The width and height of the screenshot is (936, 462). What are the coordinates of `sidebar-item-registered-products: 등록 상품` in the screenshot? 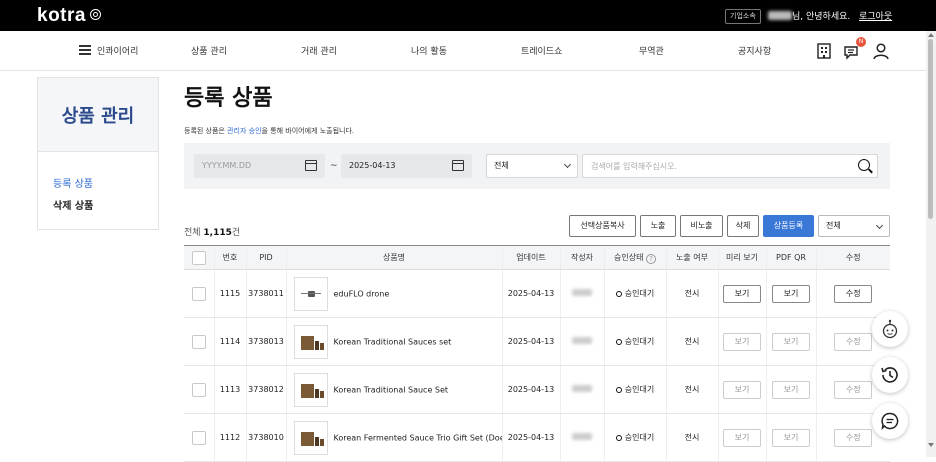 It's located at (73, 182).